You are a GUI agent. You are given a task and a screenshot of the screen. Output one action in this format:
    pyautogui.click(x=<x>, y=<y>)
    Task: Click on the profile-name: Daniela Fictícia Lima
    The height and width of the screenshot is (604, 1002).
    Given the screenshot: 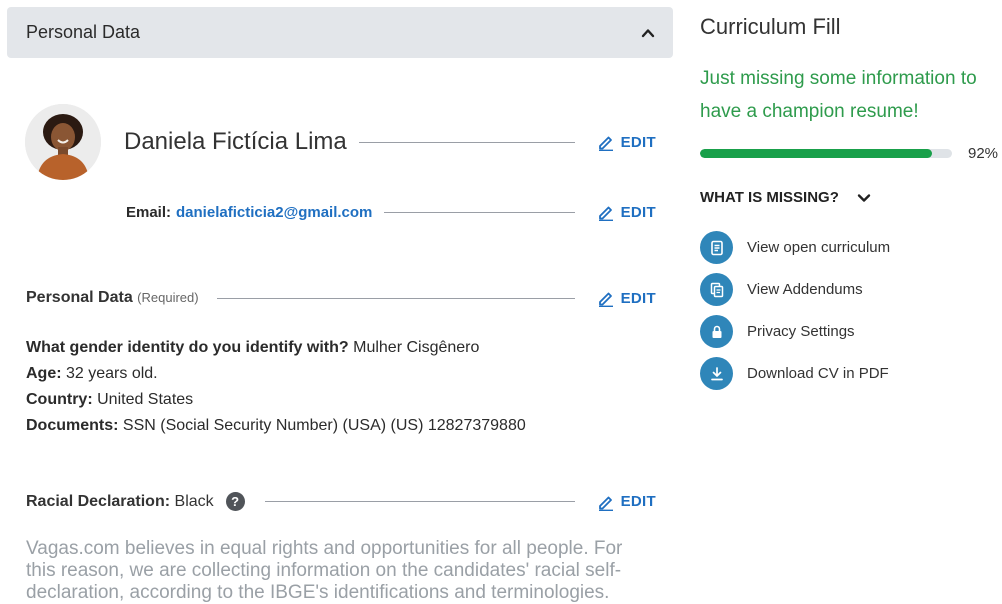 What is the action you would take?
    pyautogui.click(x=235, y=141)
    